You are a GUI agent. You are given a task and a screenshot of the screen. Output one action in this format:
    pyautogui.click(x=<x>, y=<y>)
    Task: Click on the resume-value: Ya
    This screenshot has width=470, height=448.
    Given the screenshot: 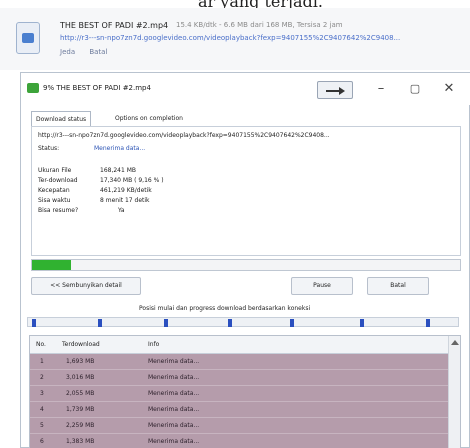 What is the action you would take?
    pyautogui.click(x=121, y=210)
    